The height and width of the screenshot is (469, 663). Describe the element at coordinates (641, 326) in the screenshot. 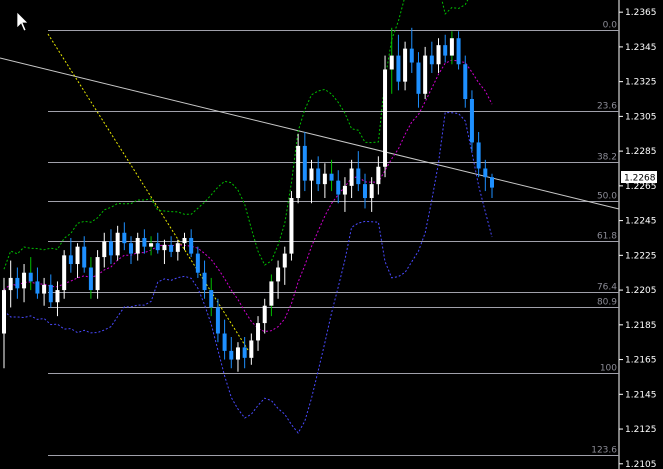

I see `y-tick-label: 1.2185` at that location.